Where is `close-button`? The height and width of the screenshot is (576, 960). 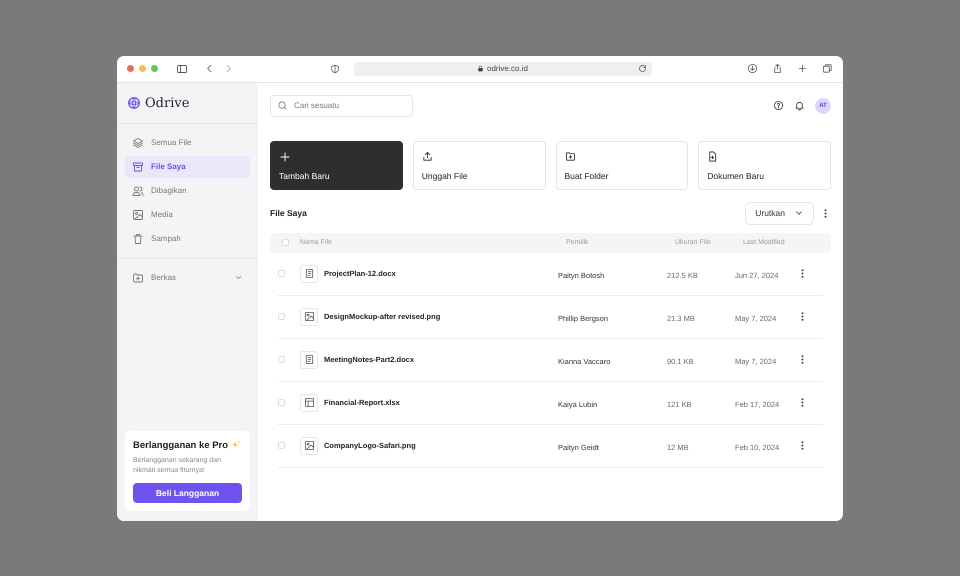 close-button is located at coordinates (130, 68).